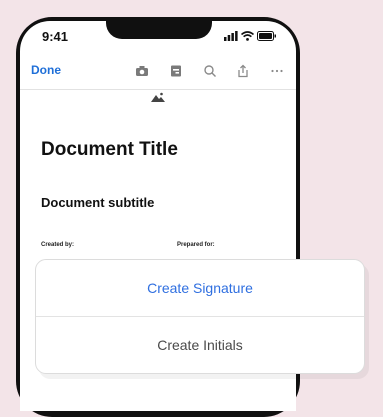  What do you see at coordinates (200, 288) in the screenshot?
I see `create-signature-button: Create Signature` at bounding box center [200, 288].